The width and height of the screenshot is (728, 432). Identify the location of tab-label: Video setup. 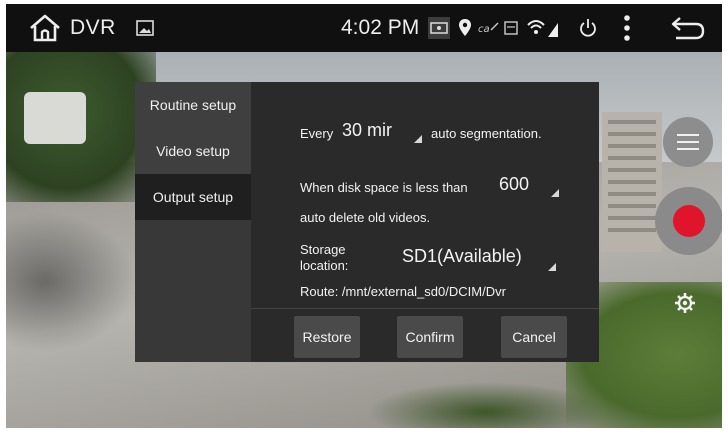
(193, 151).